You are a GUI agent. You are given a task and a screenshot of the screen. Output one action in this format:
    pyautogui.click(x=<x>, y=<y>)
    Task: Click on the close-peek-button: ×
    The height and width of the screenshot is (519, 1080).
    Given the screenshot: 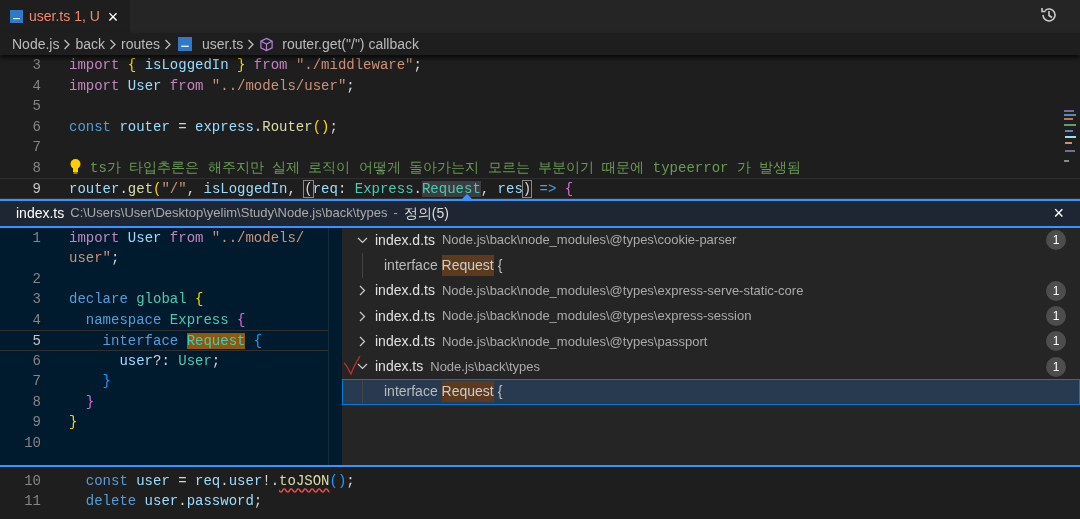 What is the action you would take?
    pyautogui.click(x=1058, y=213)
    